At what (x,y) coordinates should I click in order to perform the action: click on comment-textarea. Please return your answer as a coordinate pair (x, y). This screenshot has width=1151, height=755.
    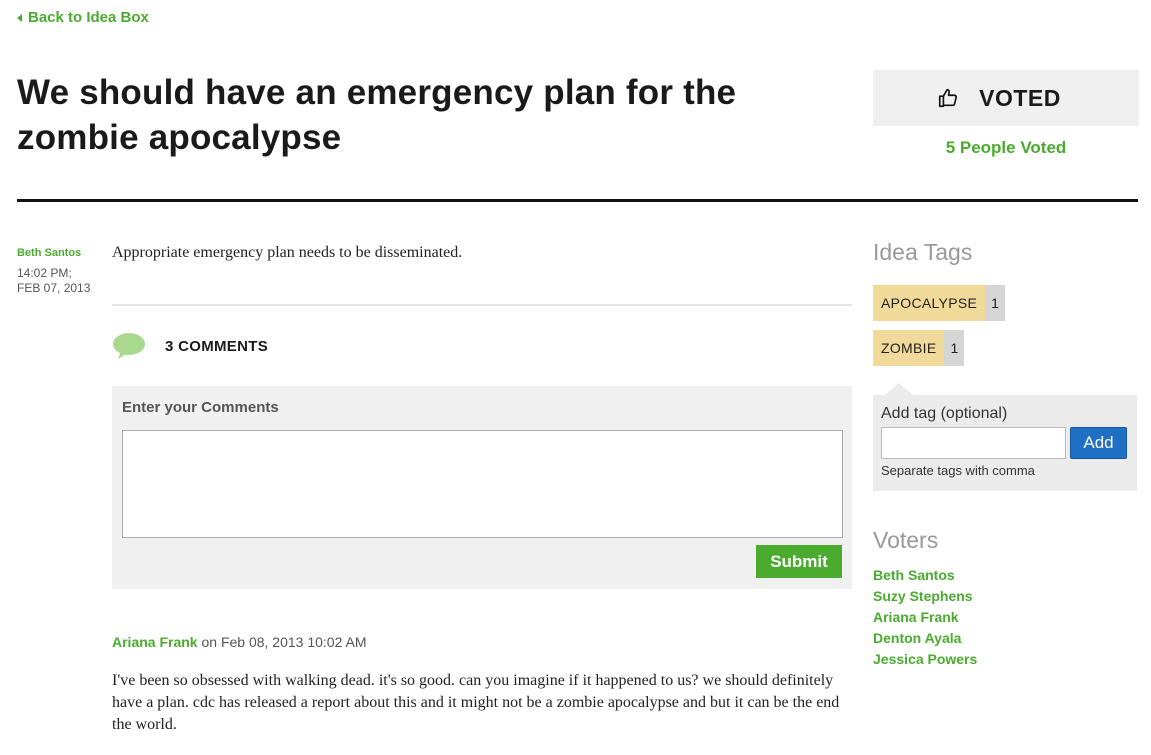
    Looking at the image, I should click on (482, 484).